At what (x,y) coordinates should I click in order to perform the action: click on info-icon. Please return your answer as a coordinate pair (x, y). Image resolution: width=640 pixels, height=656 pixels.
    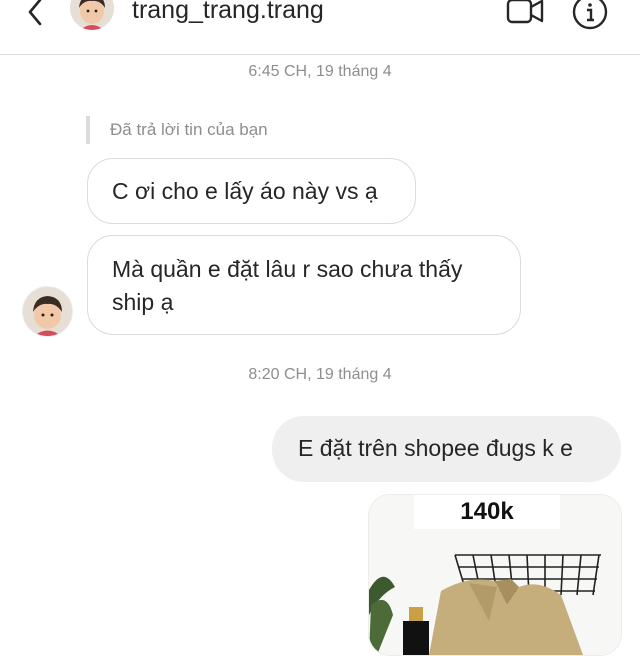
    Looking at the image, I should click on (590, 15).